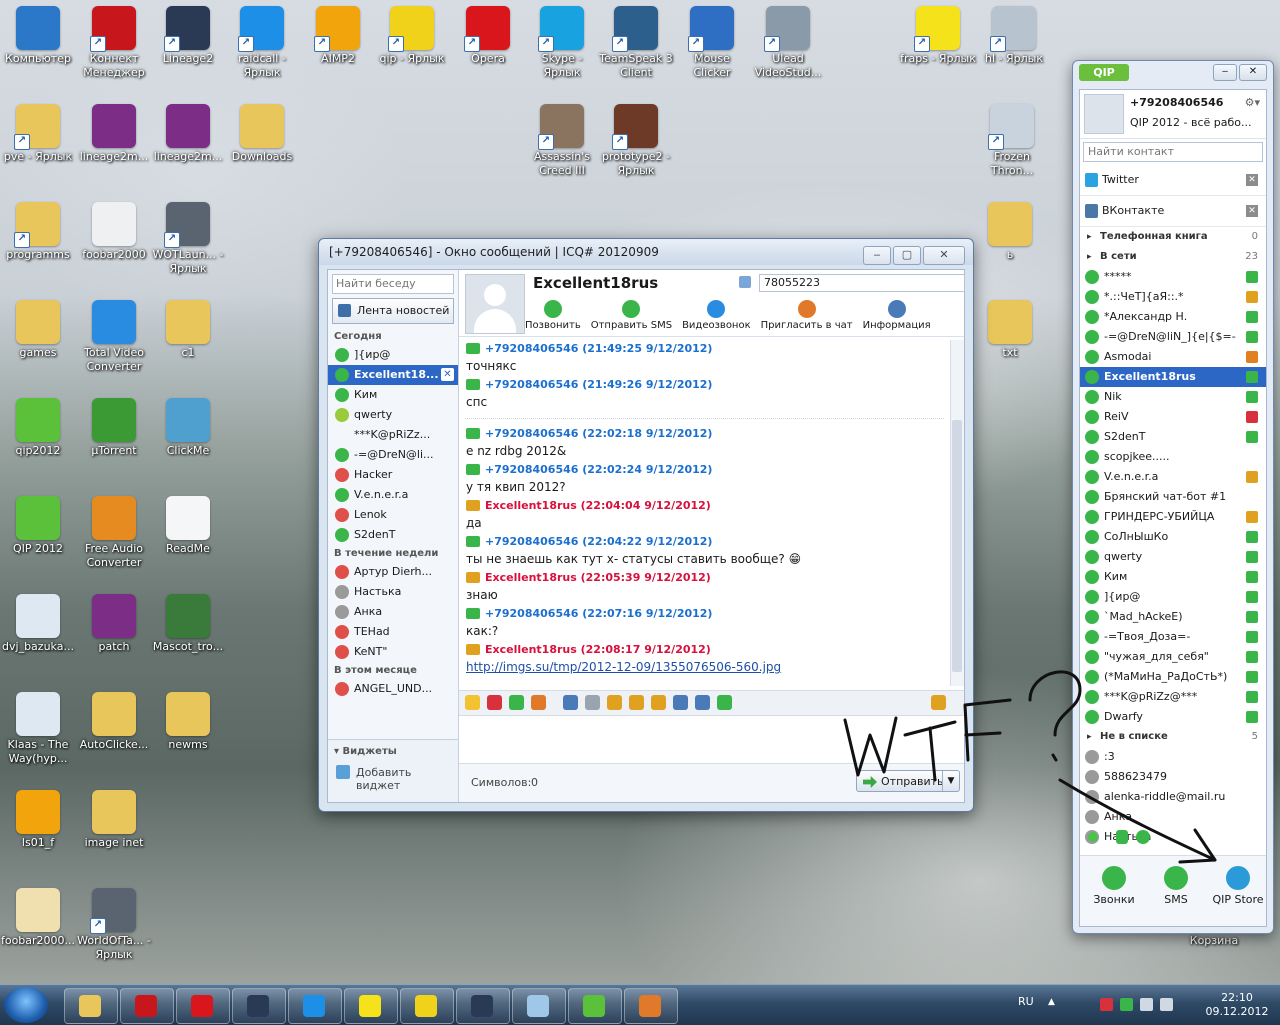 The width and height of the screenshot is (1280, 1025). What do you see at coordinates (188, 330) in the screenshot?
I see `desktop-icon: c1` at bounding box center [188, 330].